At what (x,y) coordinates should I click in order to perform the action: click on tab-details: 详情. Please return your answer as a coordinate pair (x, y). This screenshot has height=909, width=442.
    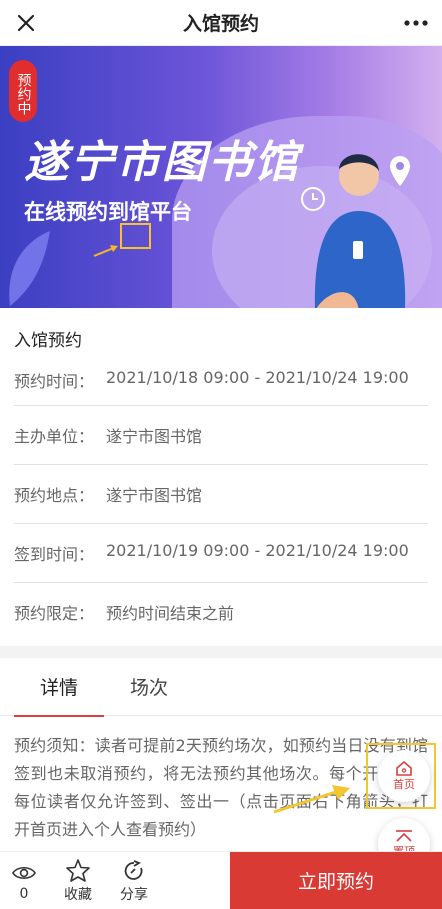
    Looking at the image, I should click on (59, 687).